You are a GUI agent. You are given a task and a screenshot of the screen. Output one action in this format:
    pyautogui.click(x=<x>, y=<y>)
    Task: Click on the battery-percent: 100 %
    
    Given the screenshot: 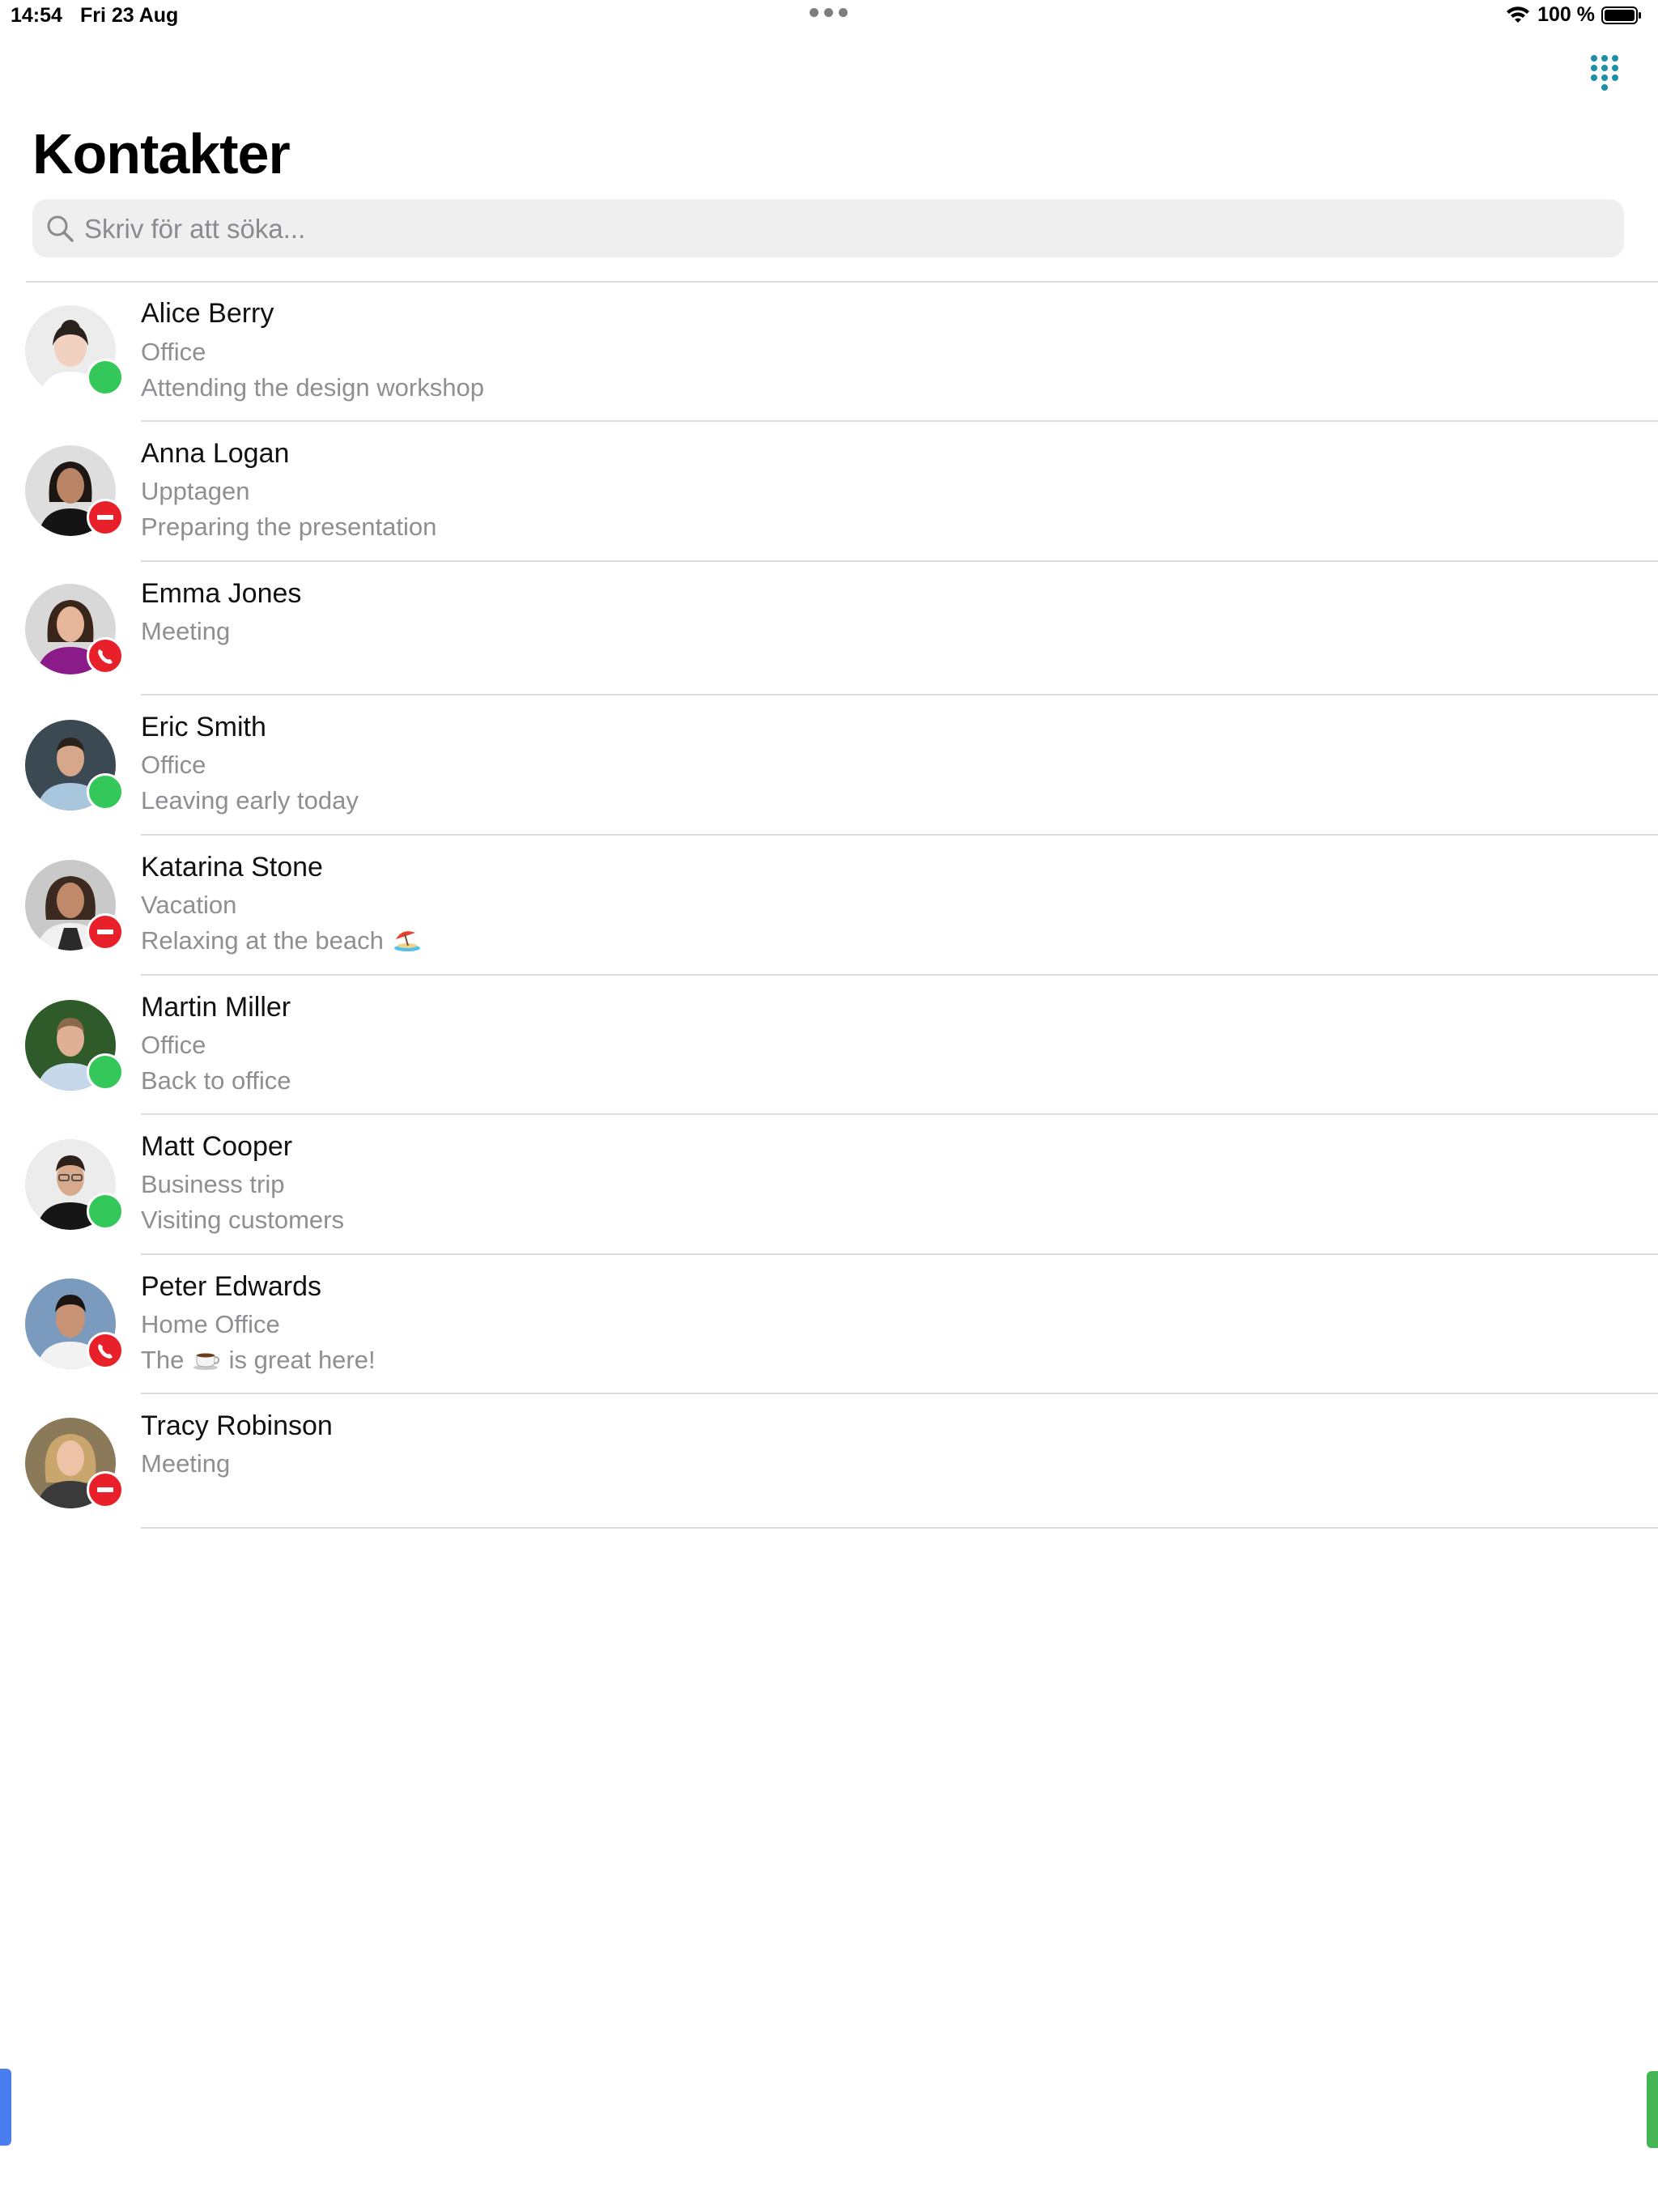 What is the action you would take?
    pyautogui.click(x=1566, y=14)
    